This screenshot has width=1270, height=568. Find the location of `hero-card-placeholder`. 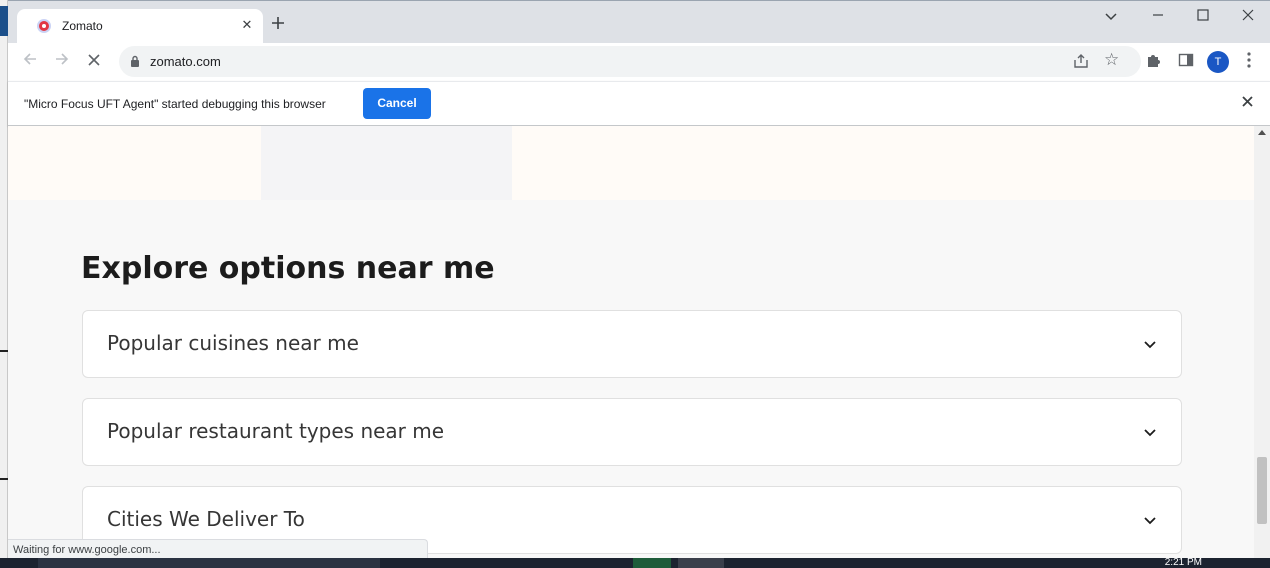

hero-card-placeholder is located at coordinates (386, 163).